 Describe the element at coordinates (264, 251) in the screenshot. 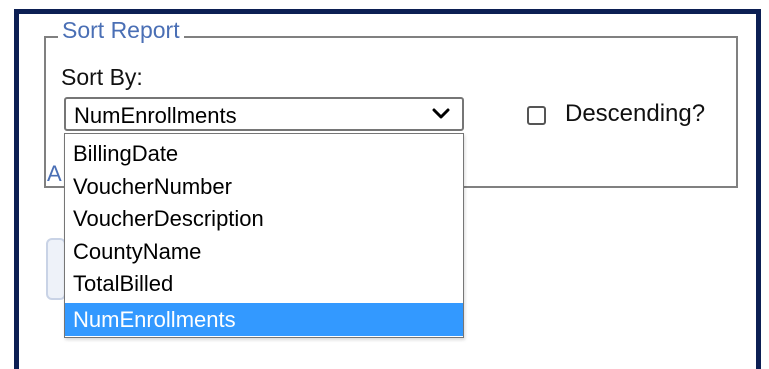

I see `option-countyname: CountyName` at that location.